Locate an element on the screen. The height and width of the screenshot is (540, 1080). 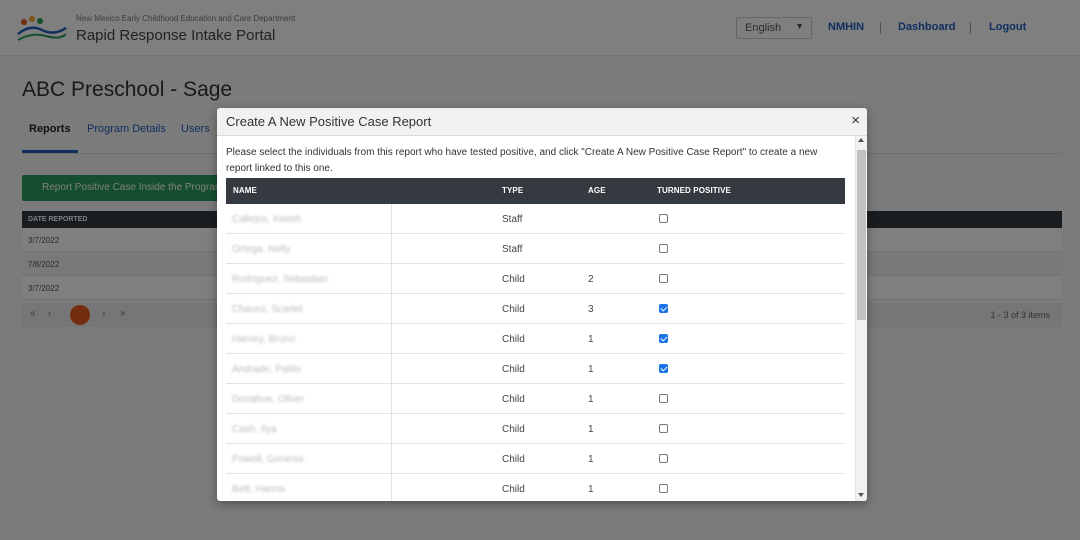
individual-age: 3 is located at coordinates (591, 309).